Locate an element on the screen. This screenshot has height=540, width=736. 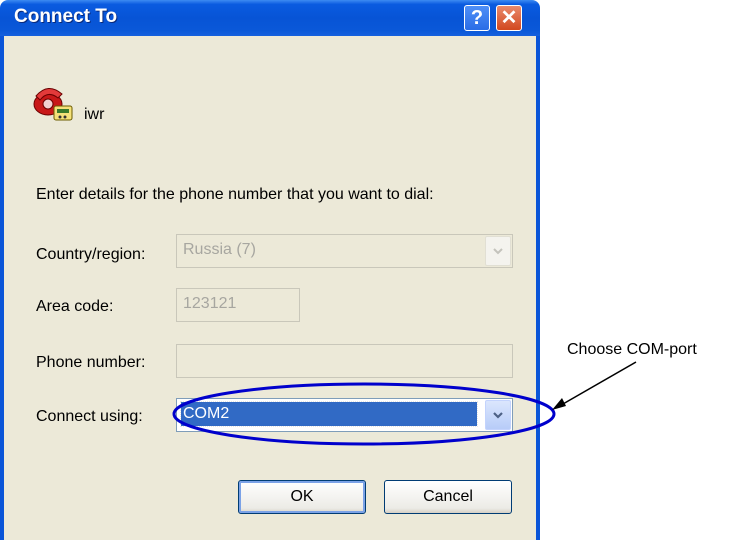
phone-number-input is located at coordinates (344, 361).